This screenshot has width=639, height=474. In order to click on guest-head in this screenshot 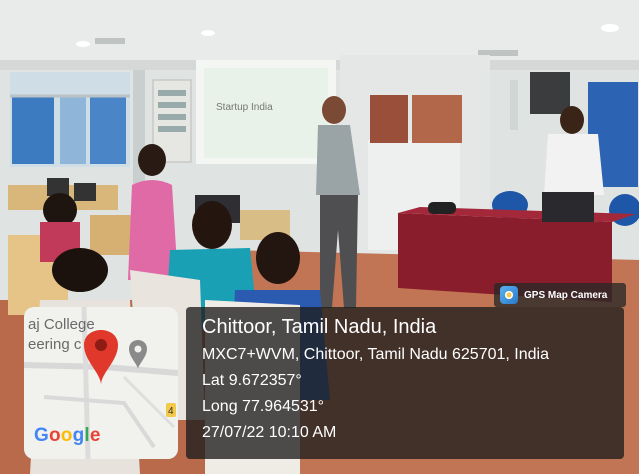, I will do `click(572, 120)`.